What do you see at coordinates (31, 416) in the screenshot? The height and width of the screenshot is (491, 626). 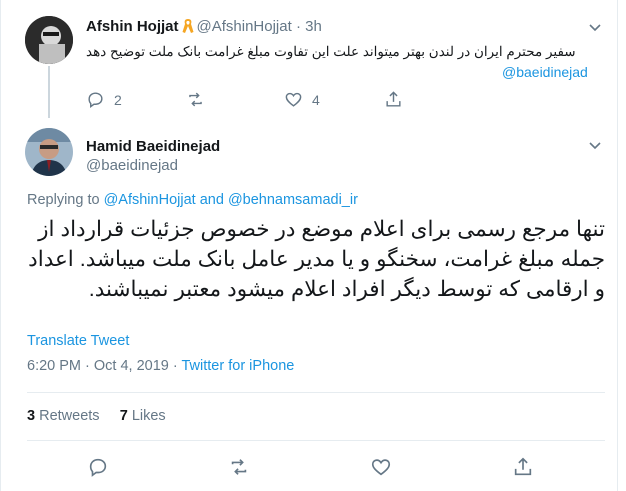 I see `retweets-count: 3` at bounding box center [31, 416].